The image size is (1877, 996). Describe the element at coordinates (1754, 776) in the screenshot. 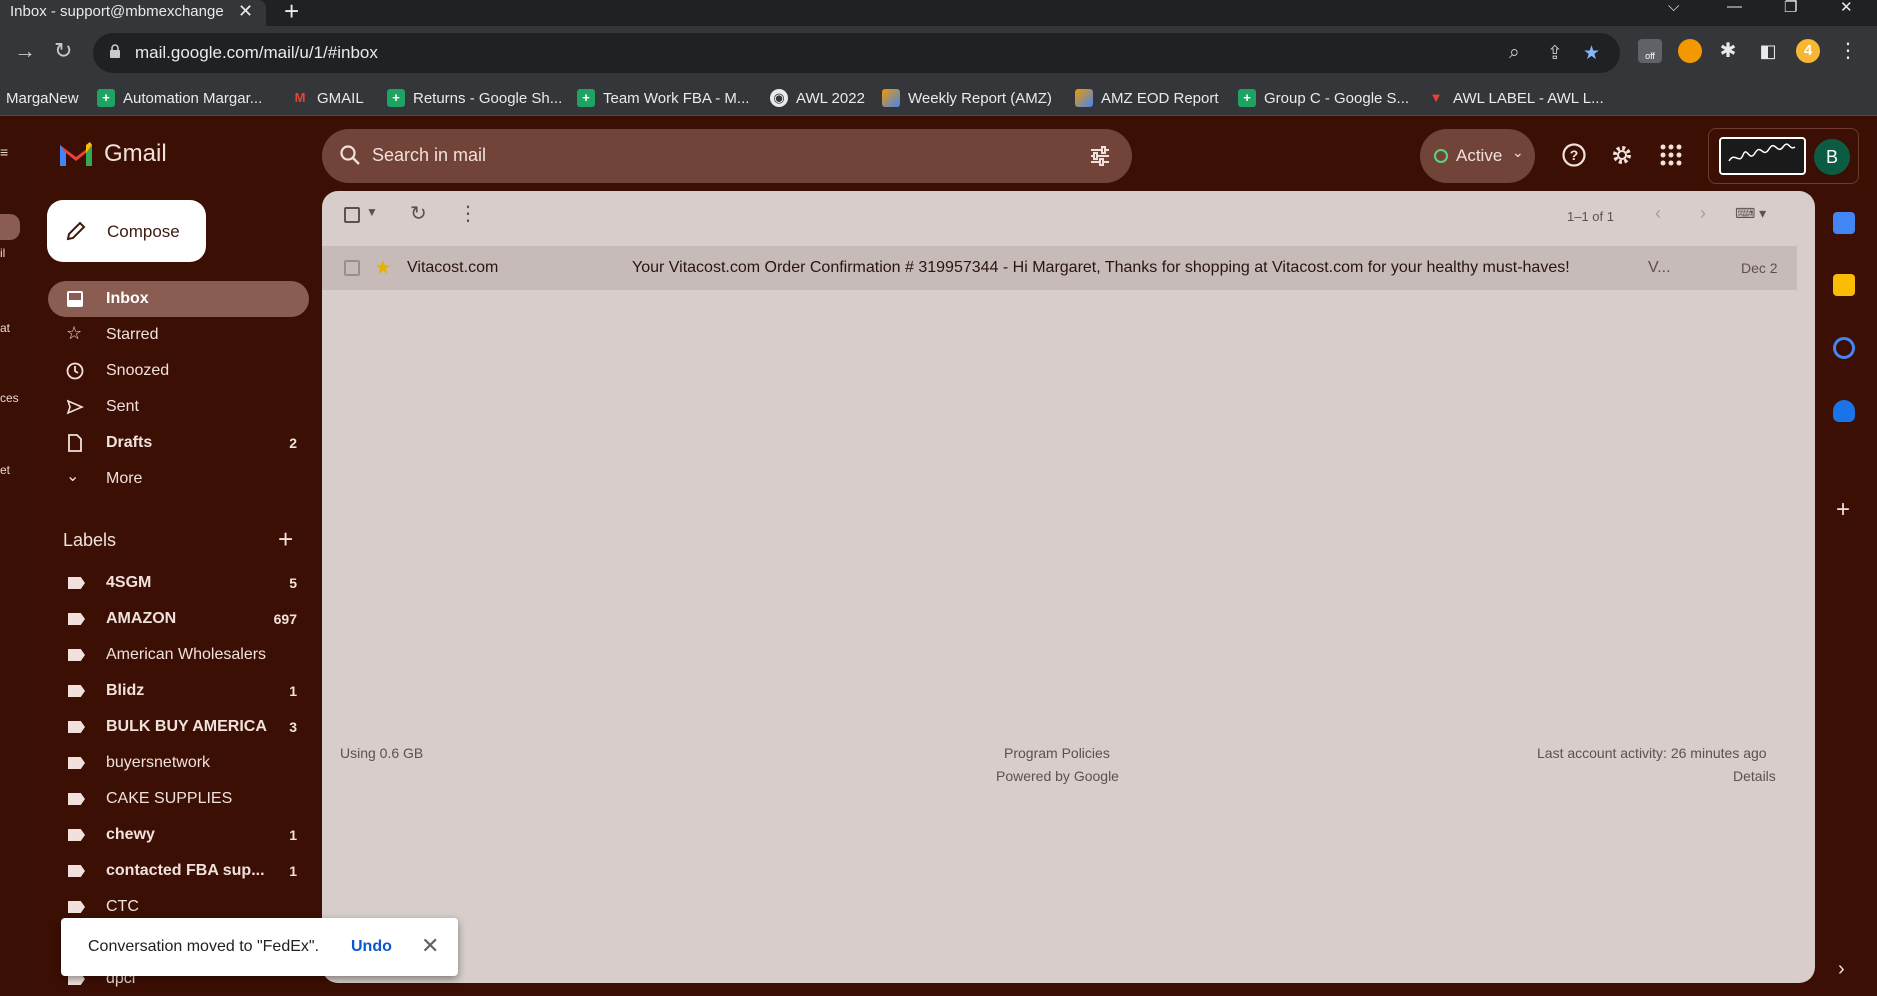

I see `details-link: Details` at that location.